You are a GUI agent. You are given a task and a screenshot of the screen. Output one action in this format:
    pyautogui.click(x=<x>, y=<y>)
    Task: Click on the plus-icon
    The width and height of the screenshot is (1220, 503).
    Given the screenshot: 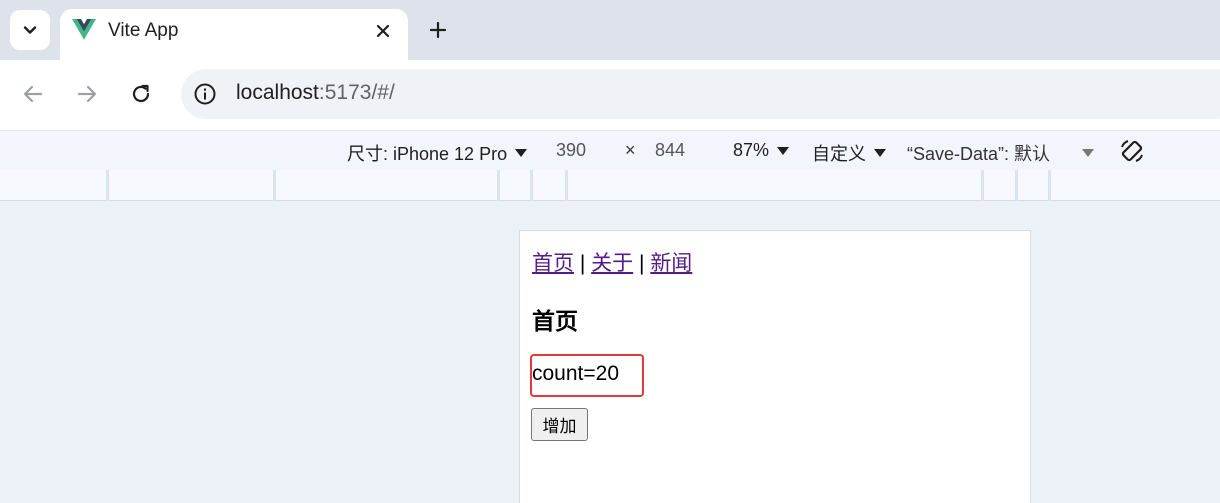 What is the action you would take?
    pyautogui.click(x=438, y=30)
    